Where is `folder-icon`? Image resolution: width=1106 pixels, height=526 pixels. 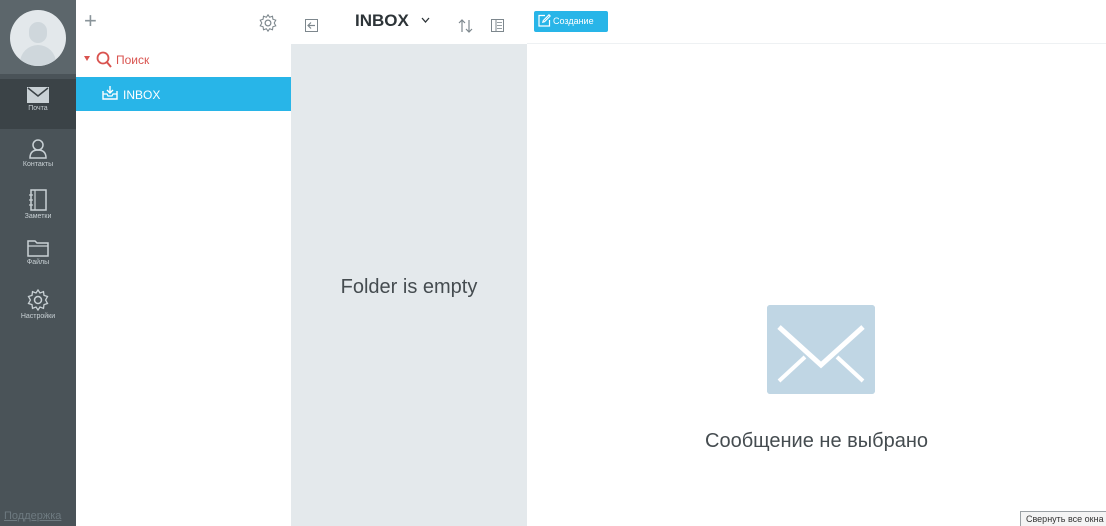 folder-icon is located at coordinates (38, 248).